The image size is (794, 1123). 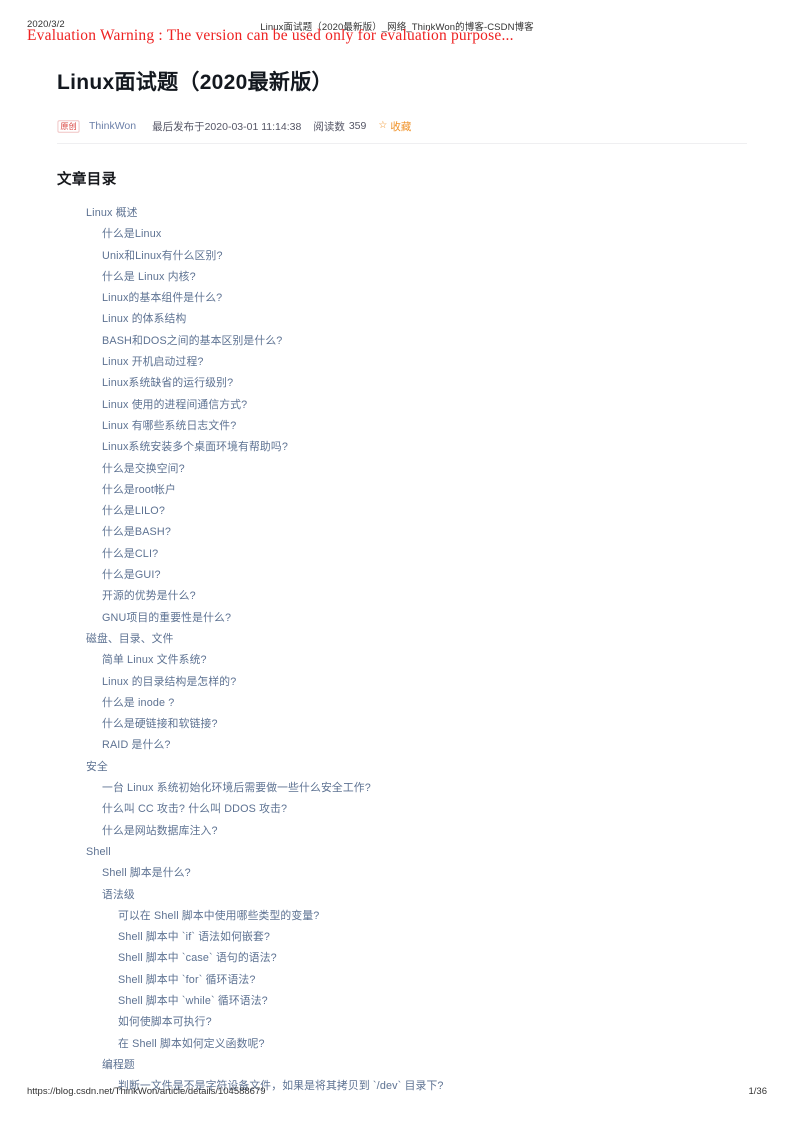 What do you see at coordinates (402, 660) in the screenshot?
I see `toc-link: 简单 Linux 文件系统?` at bounding box center [402, 660].